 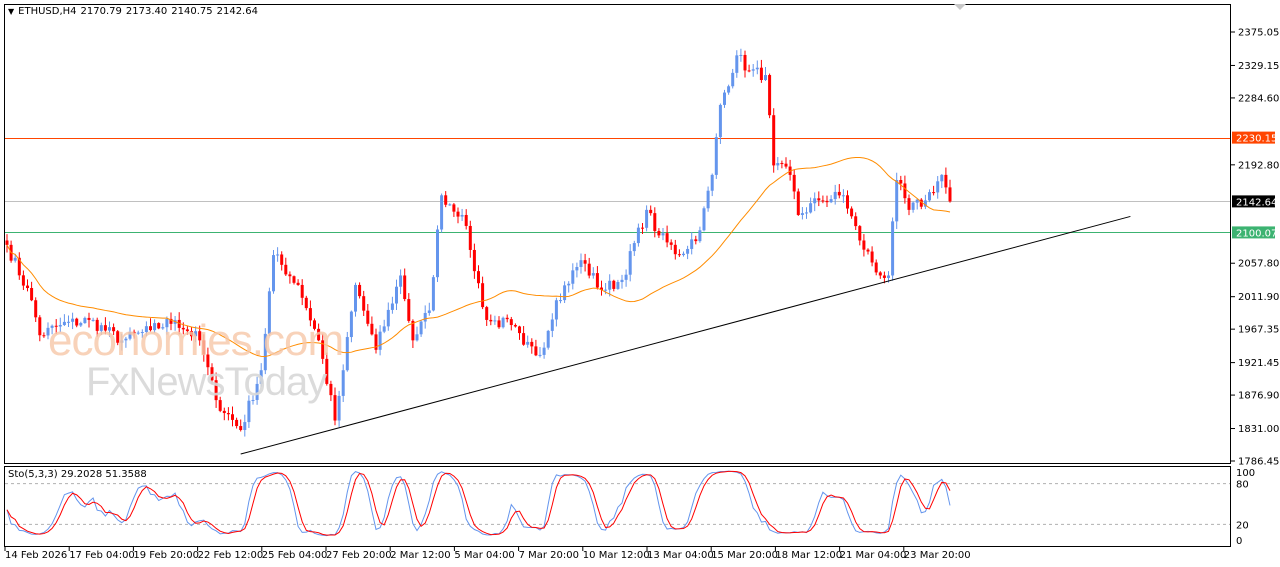 What do you see at coordinates (231, 555) in the screenshot?
I see `x-tick-label: 22 Feb 12:00` at bounding box center [231, 555].